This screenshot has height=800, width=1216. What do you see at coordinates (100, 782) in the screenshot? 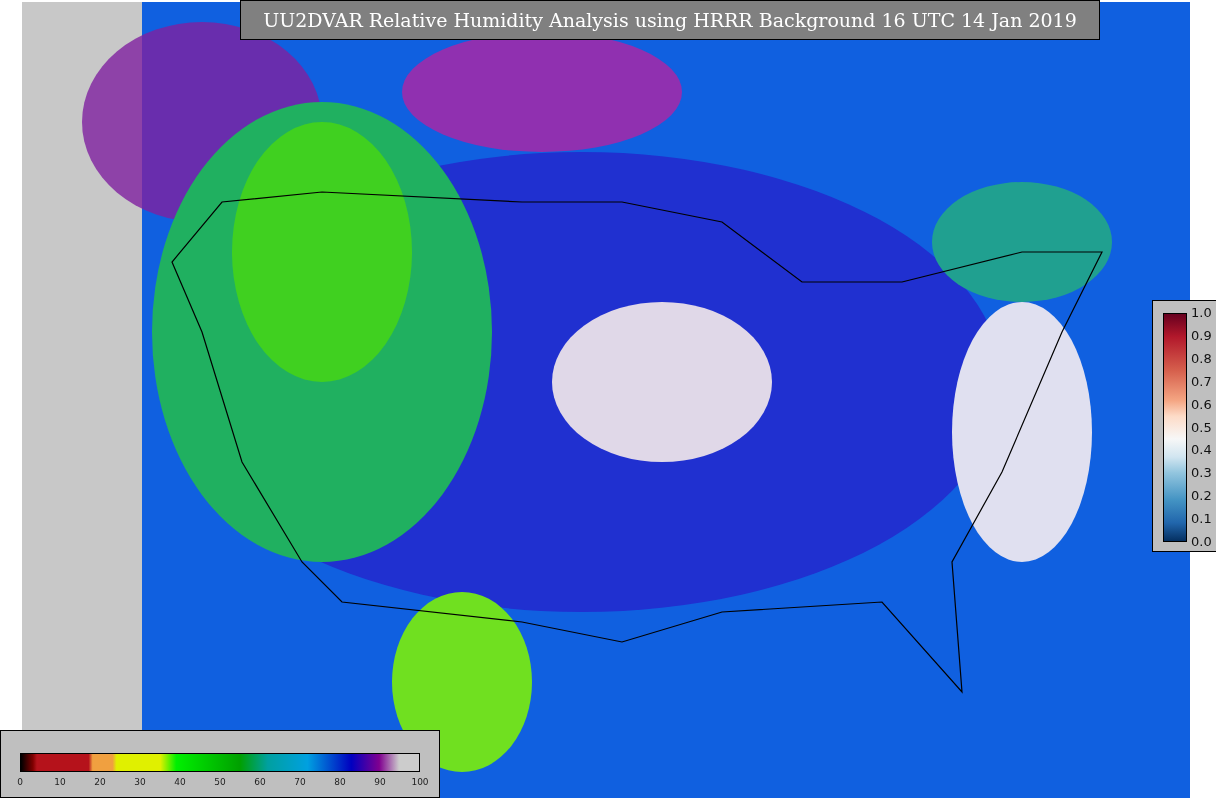
I see `tick-label: 20` at bounding box center [100, 782].